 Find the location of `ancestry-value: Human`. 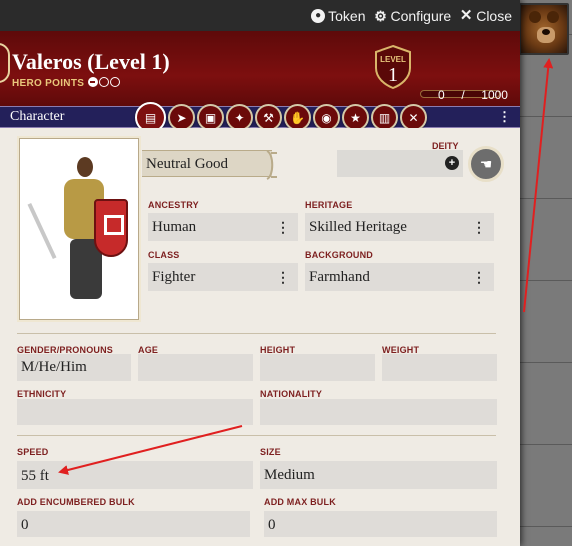

ancestry-value: Human is located at coordinates (174, 227).